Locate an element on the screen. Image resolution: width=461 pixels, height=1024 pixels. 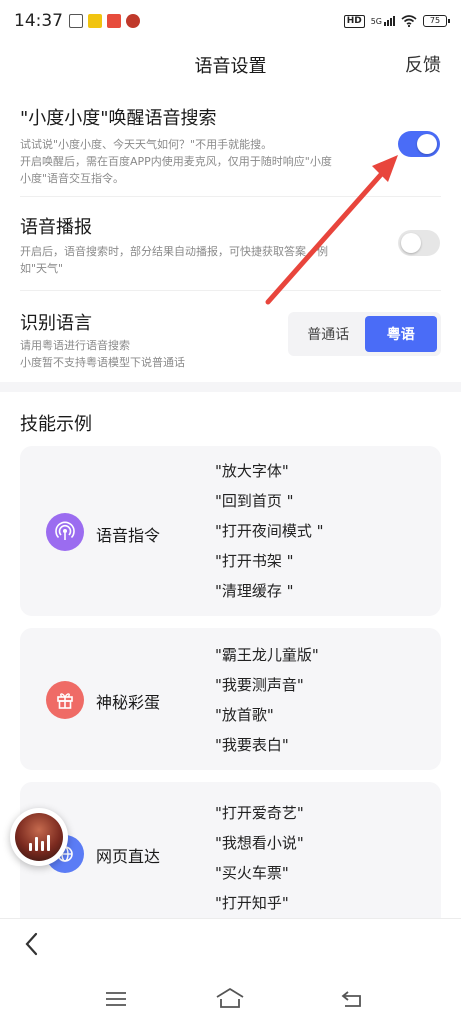
status-bar: 14:37 HD 5G 75 is located at coordinates (230, 21).